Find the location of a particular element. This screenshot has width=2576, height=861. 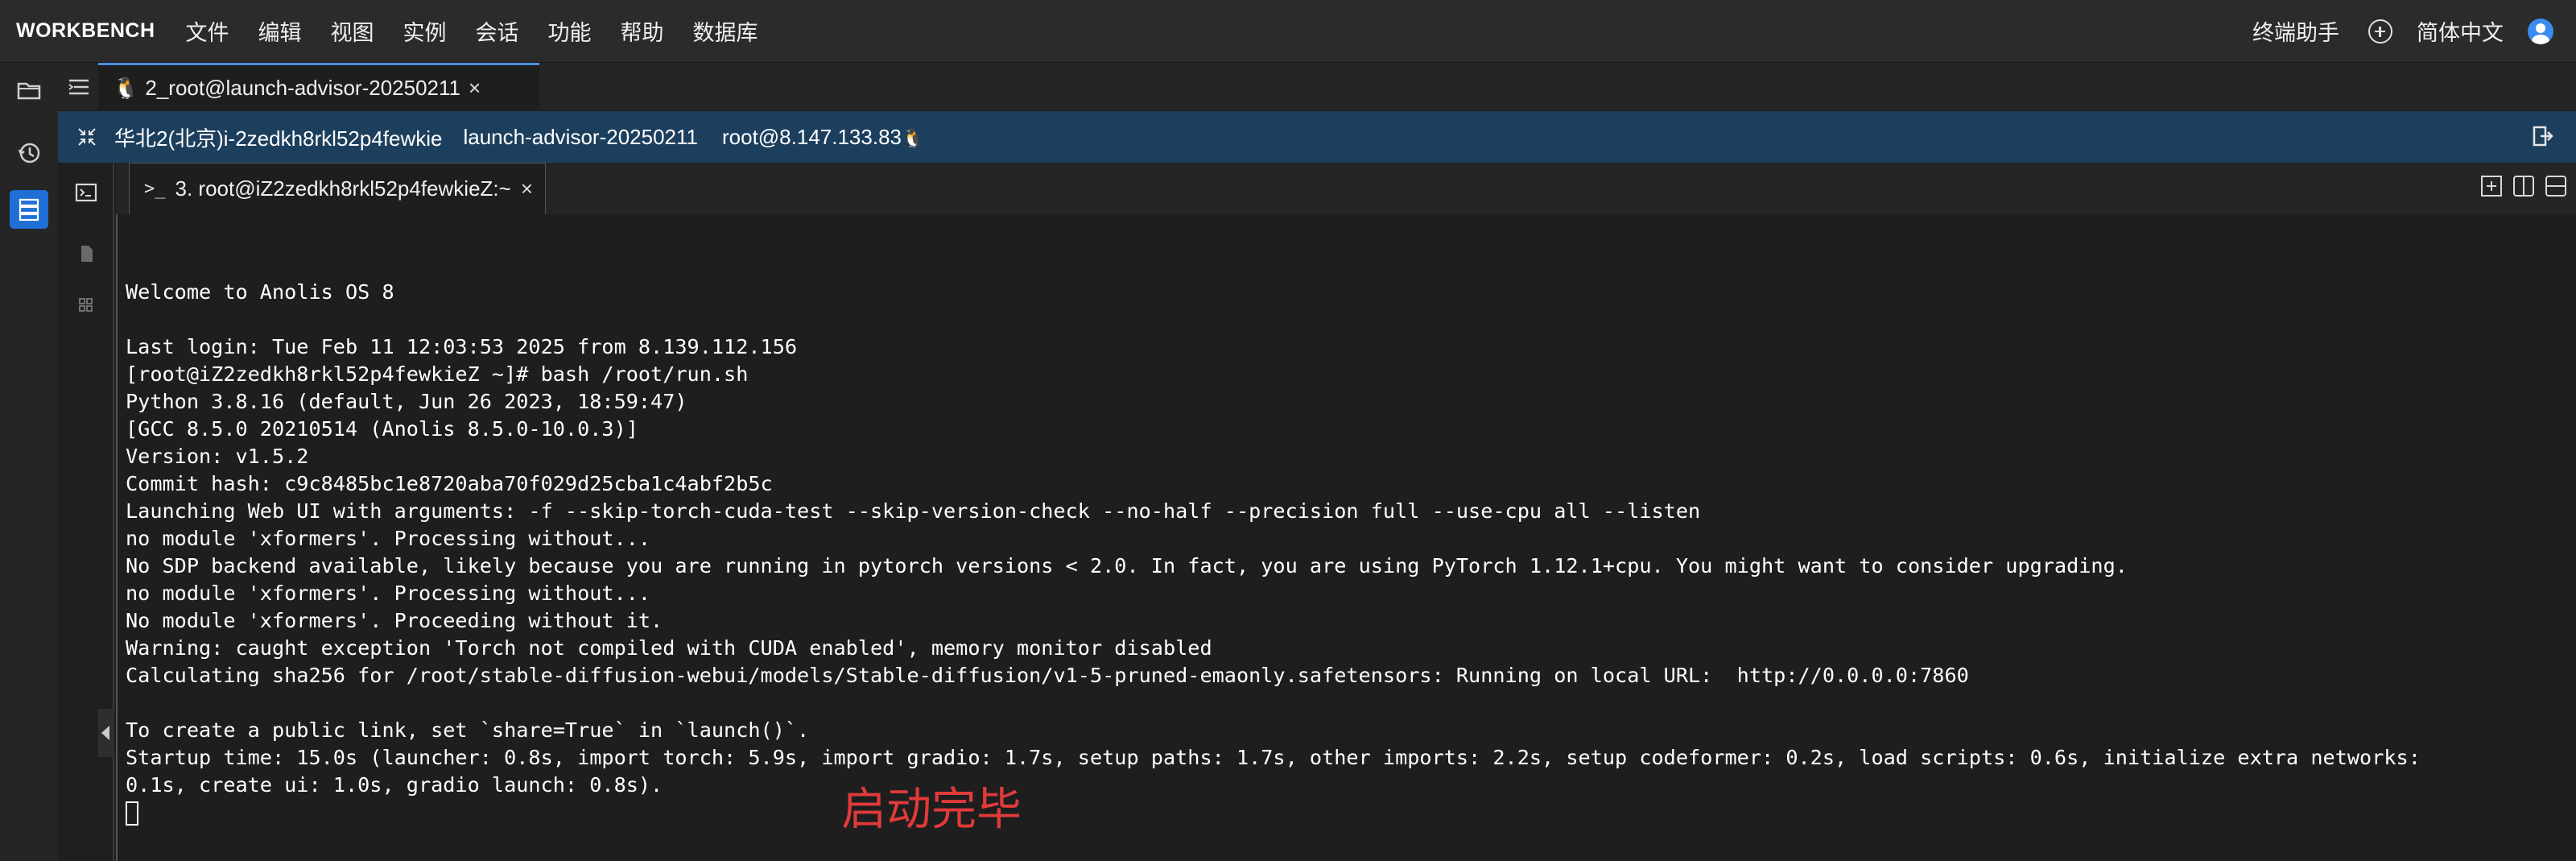

terminal-tab-bar: >_ 3. root@iZ2zedkh8rkl52p4fewkieZ:~ × is located at coordinates (1346, 188).